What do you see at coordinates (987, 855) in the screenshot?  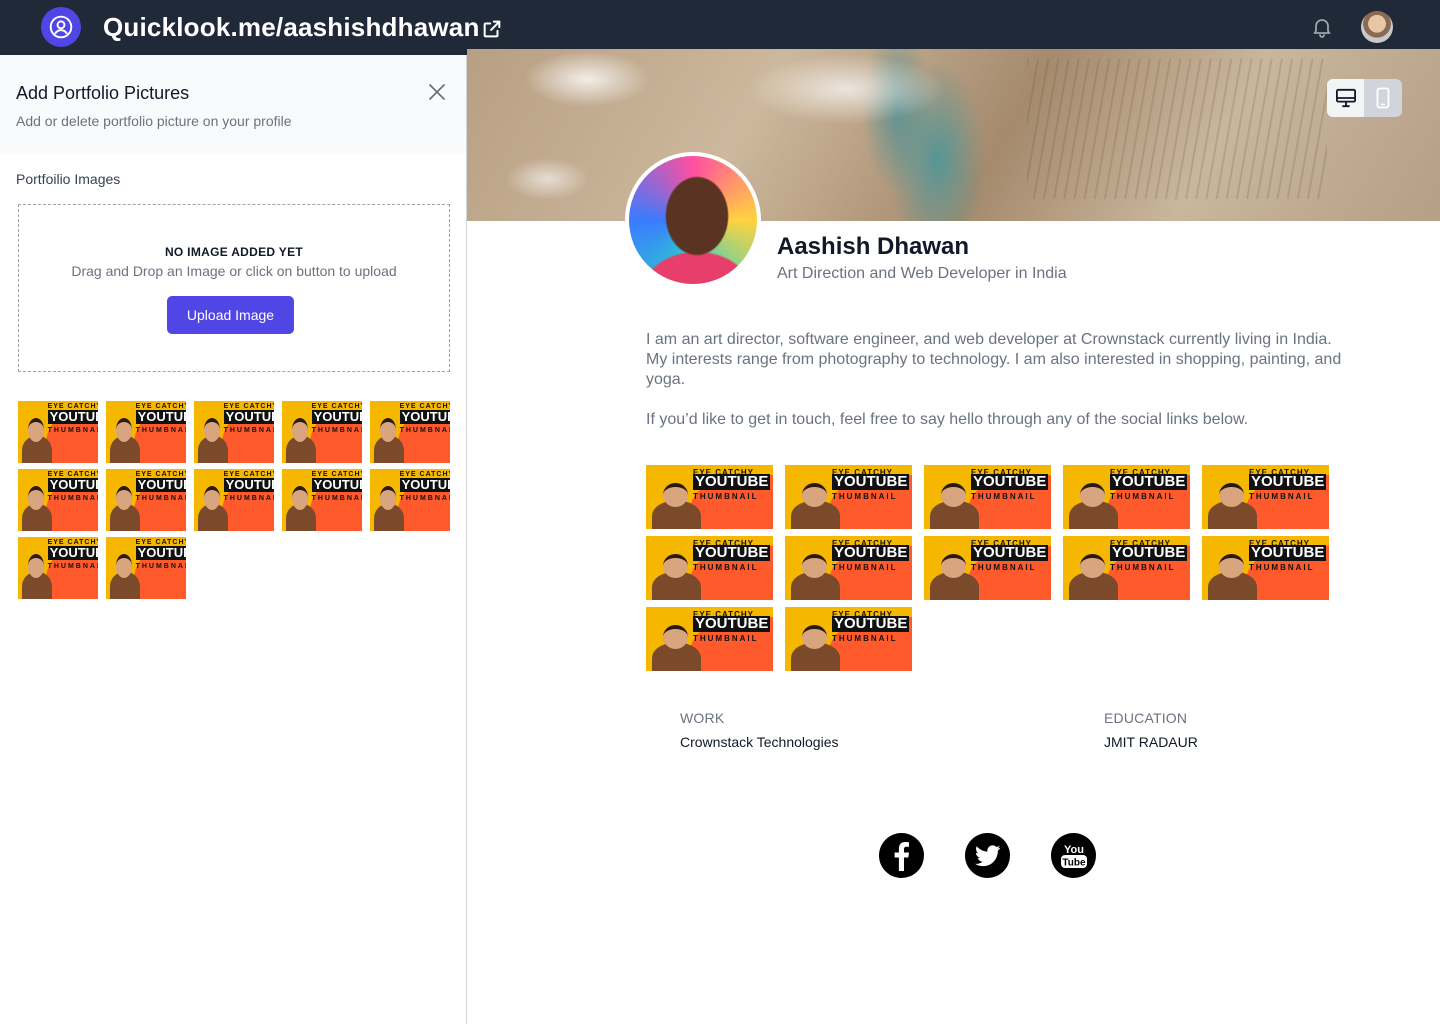 I see `twitter-icon` at bounding box center [987, 855].